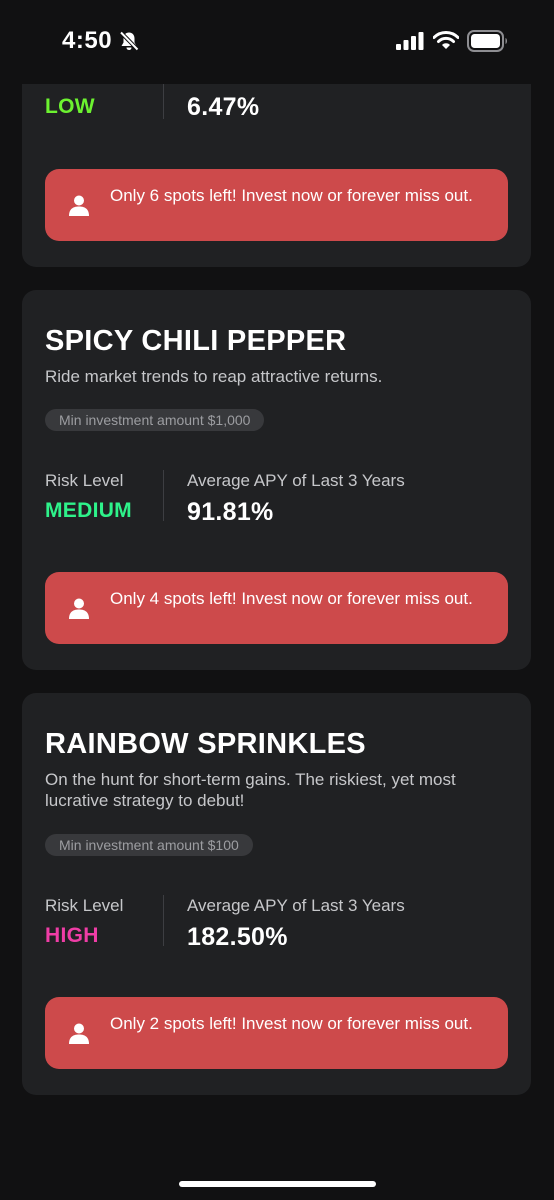 This screenshot has height=1200, width=554. What do you see at coordinates (129, 41) in the screenshot?
I see `bell-muted-icon` at bounding box center [129, 41].